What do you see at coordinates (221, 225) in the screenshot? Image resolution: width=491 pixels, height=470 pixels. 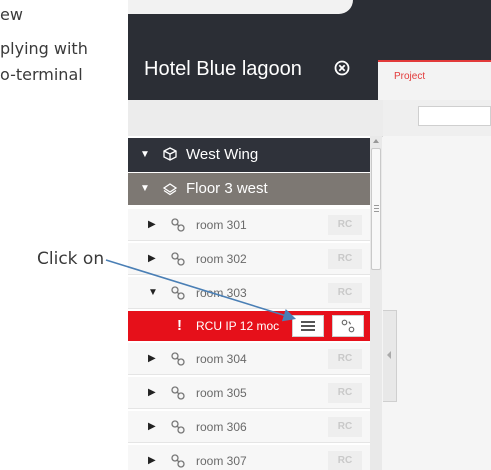 I see `tree-item-label: room 301` at bounding box center [221, 225].